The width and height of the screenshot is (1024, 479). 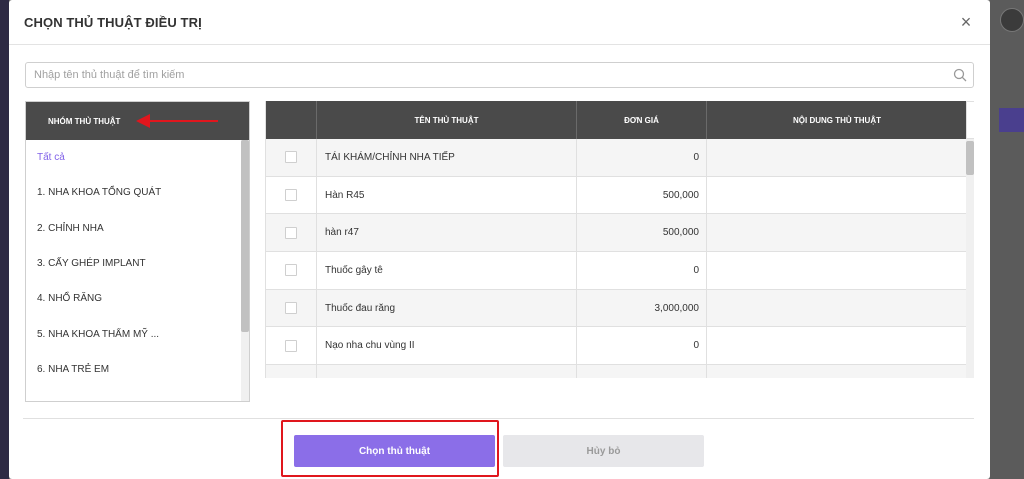 What do you see at coordinates (447, 346) in the screenshot?
I see `row-name: Nạo nha chu vùng II` at bounding box center [447, 346].